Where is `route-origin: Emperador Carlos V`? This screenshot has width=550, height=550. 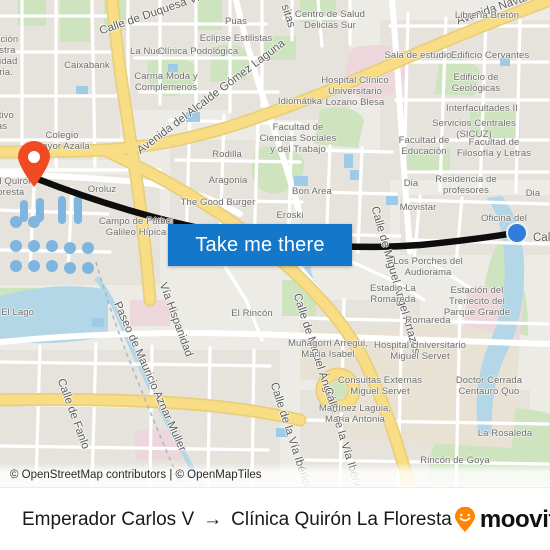
route-origin: Emperador Carlos V is located at coordinates (108, 519).